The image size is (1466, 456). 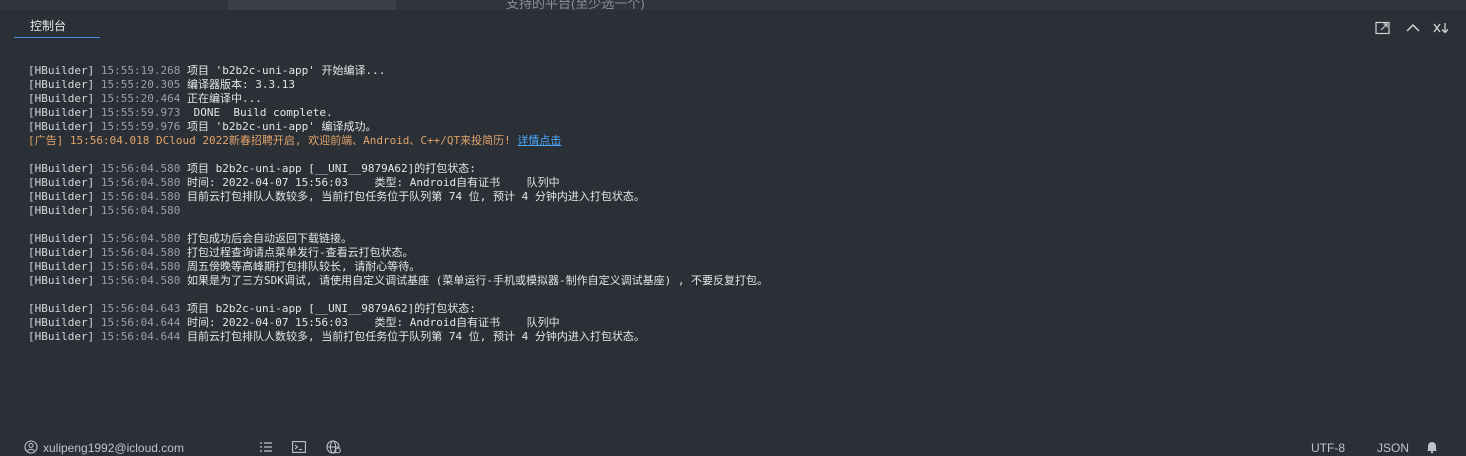 What do you see at coordinates (140, 70) in the screenshot?
I see `log-timestamp: 15:55:19.268` at bounding box center [140, 70].